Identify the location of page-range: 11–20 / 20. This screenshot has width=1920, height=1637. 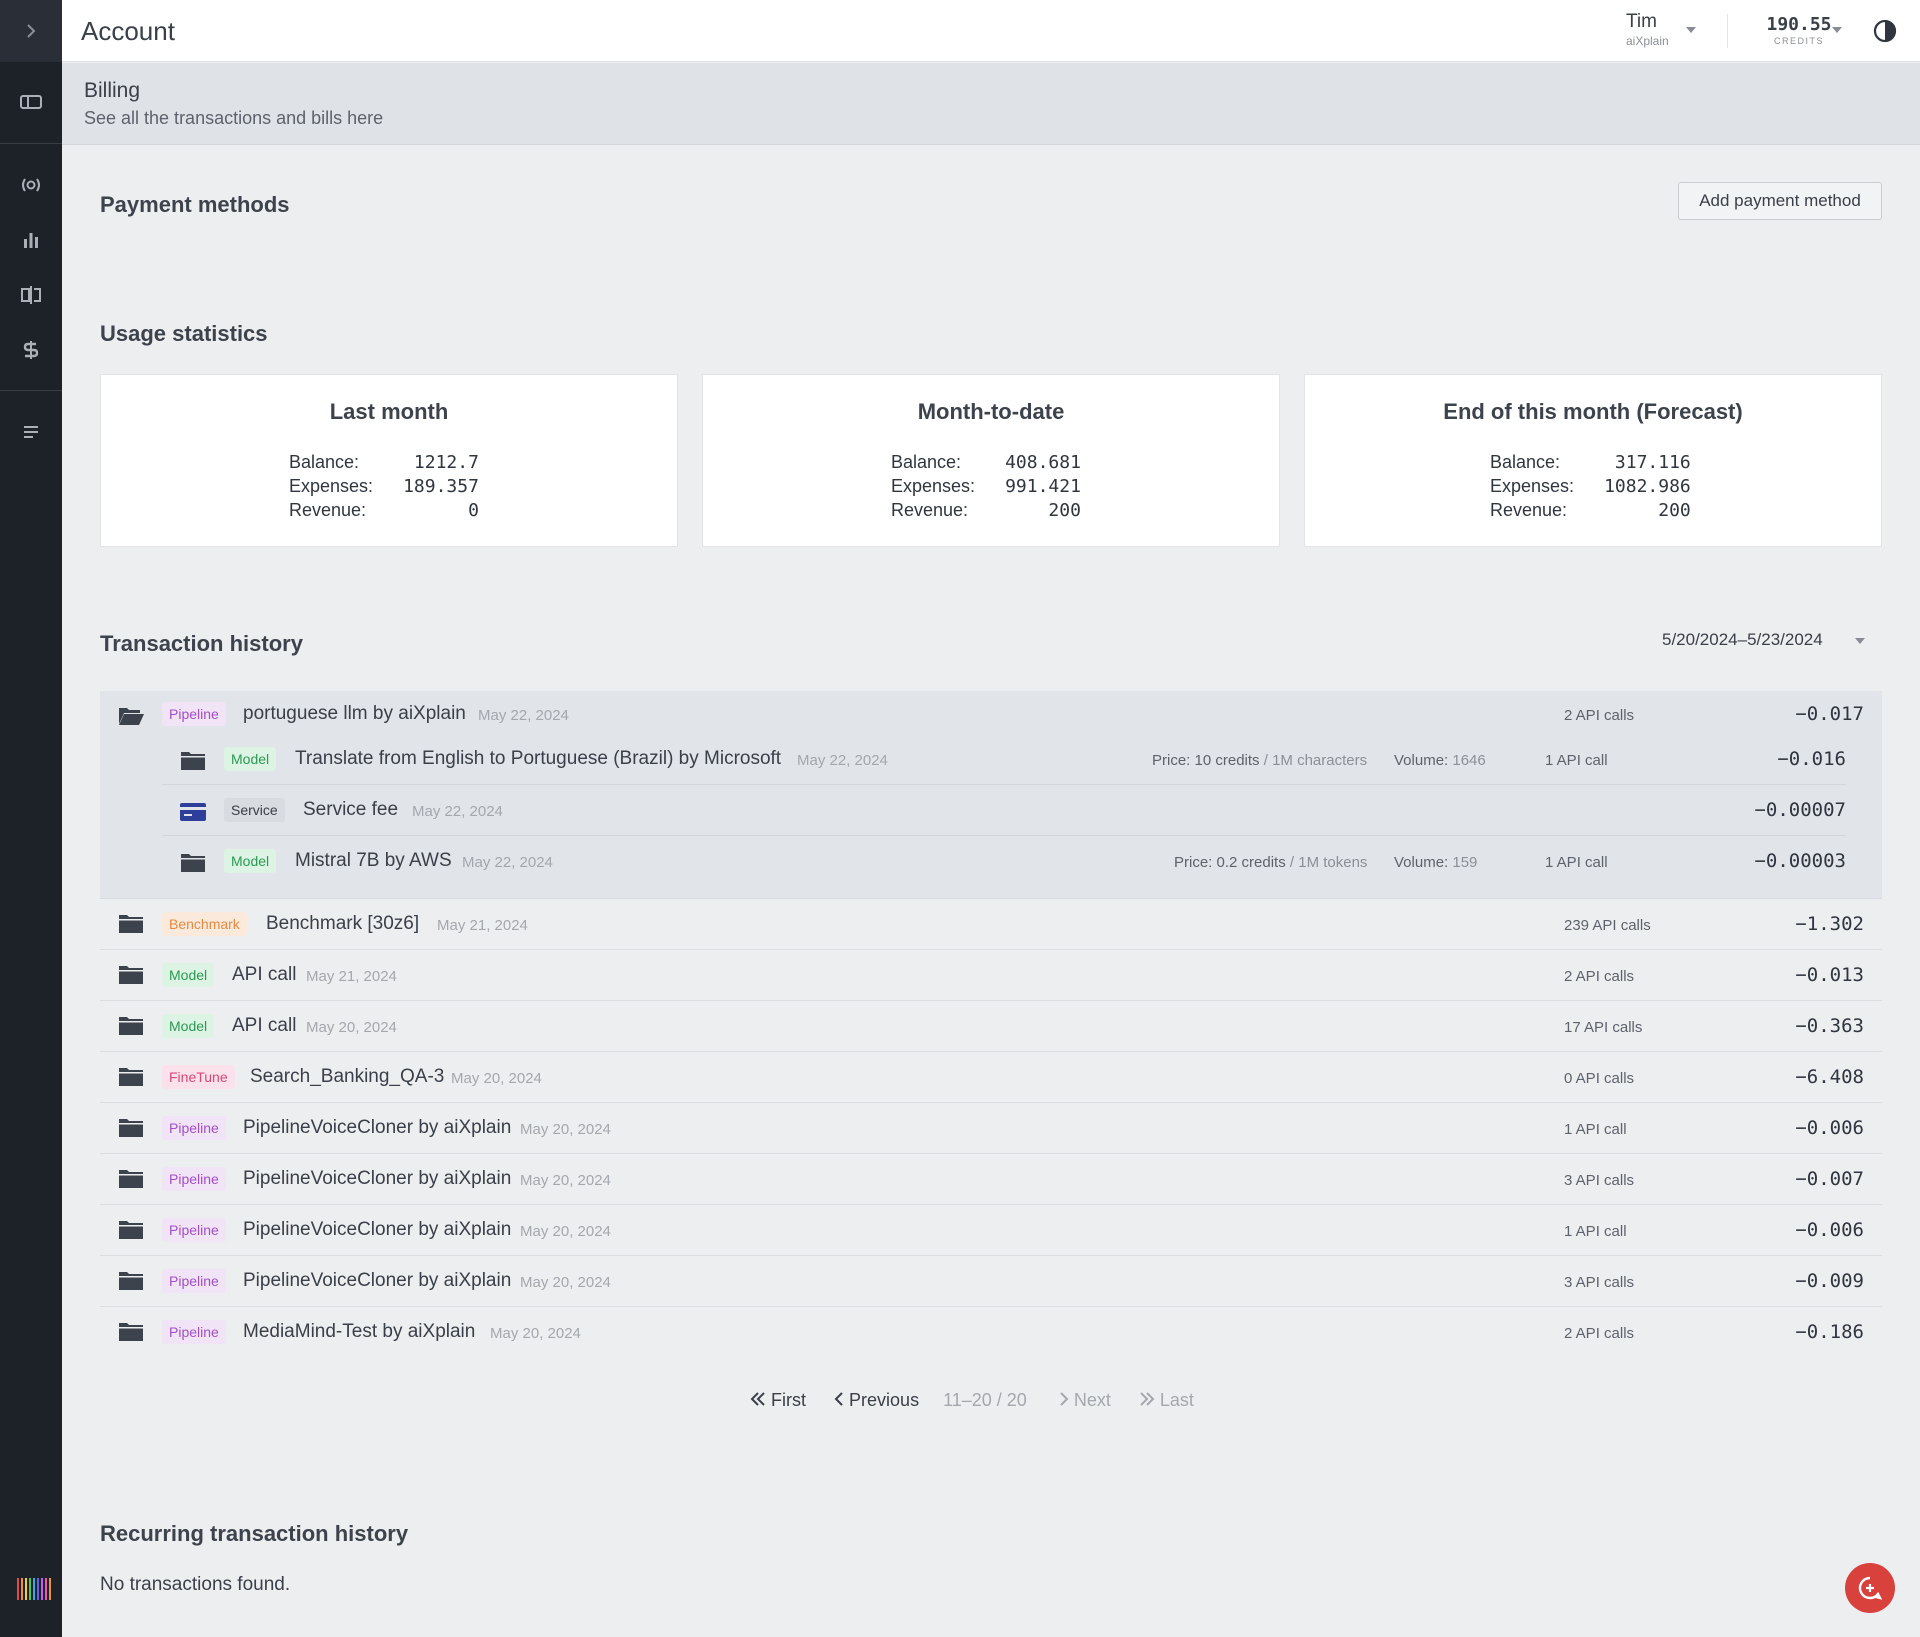
(985, 1400).